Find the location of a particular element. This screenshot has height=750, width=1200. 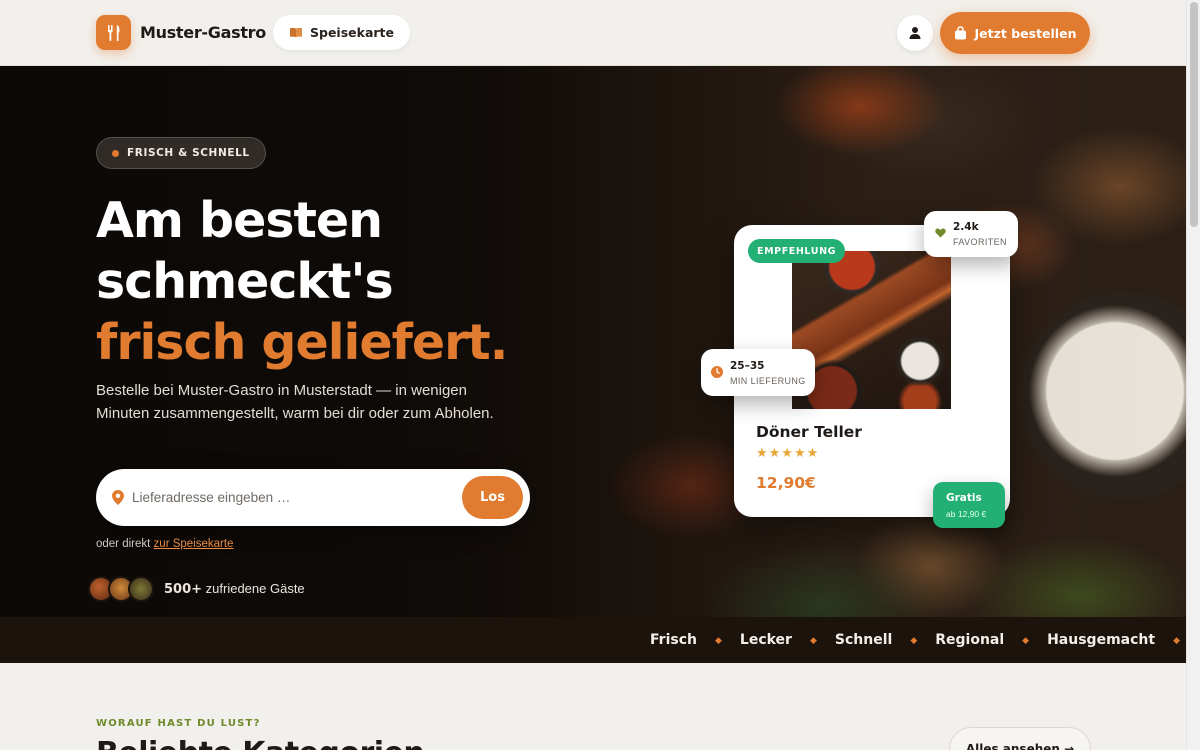

hero-headline: Am besten schmeckt's frisch geliefert. is located at coordinates (376, 281).